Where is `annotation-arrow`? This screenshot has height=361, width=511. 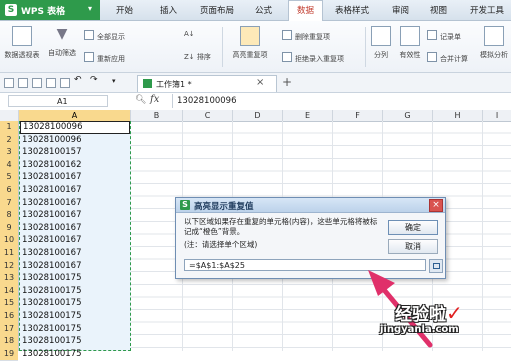
annotation-arrow is located at coordinates (400, 309).